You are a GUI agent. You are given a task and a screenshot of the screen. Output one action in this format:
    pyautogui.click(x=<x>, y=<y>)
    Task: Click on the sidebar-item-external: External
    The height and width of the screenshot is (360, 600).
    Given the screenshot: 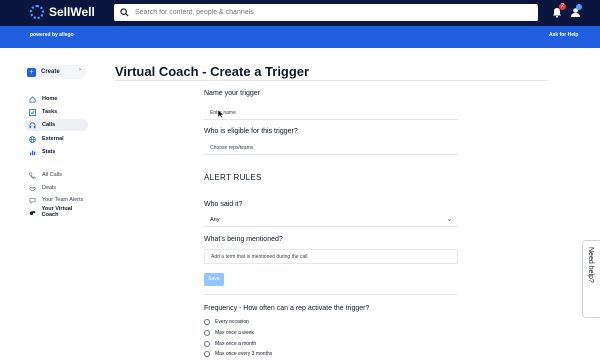 What is the action you would take?
    pyautogui.click(x=56, y=139)
    